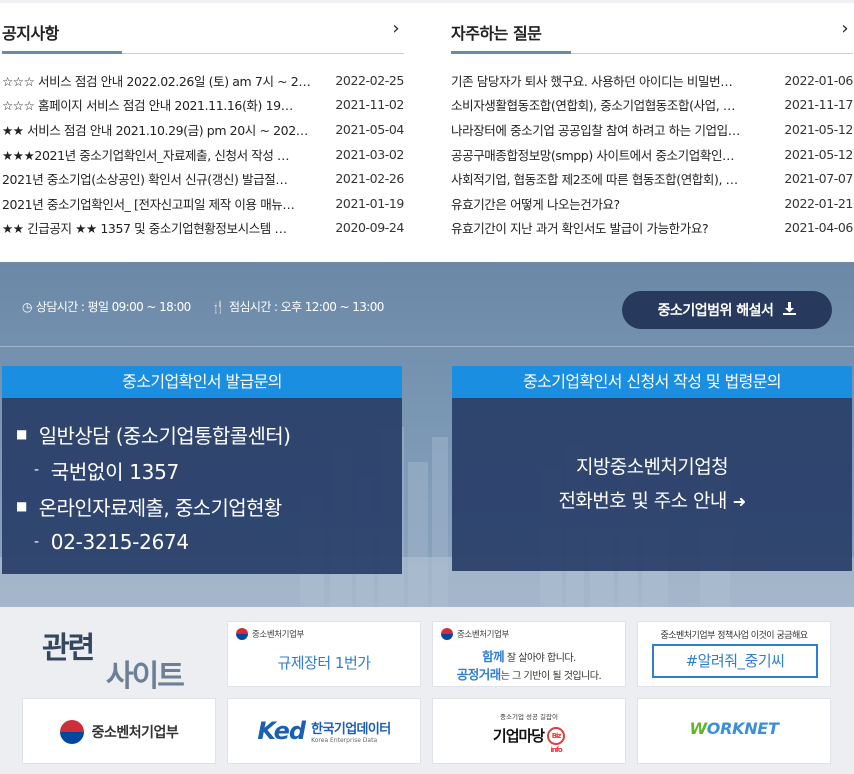 The image size is (854, 774). What do you see at coordinates (818, 105) in the screenshot?
I see `faq-row-date: 2021-11-17` at bounding box center [818, 105].